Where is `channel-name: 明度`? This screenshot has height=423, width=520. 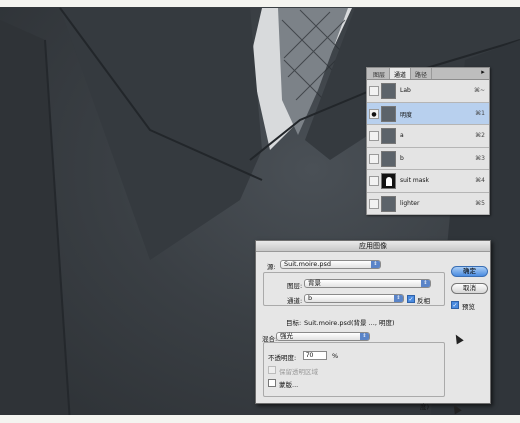 channel-name: 明度 is located at coordinates (406, 115).